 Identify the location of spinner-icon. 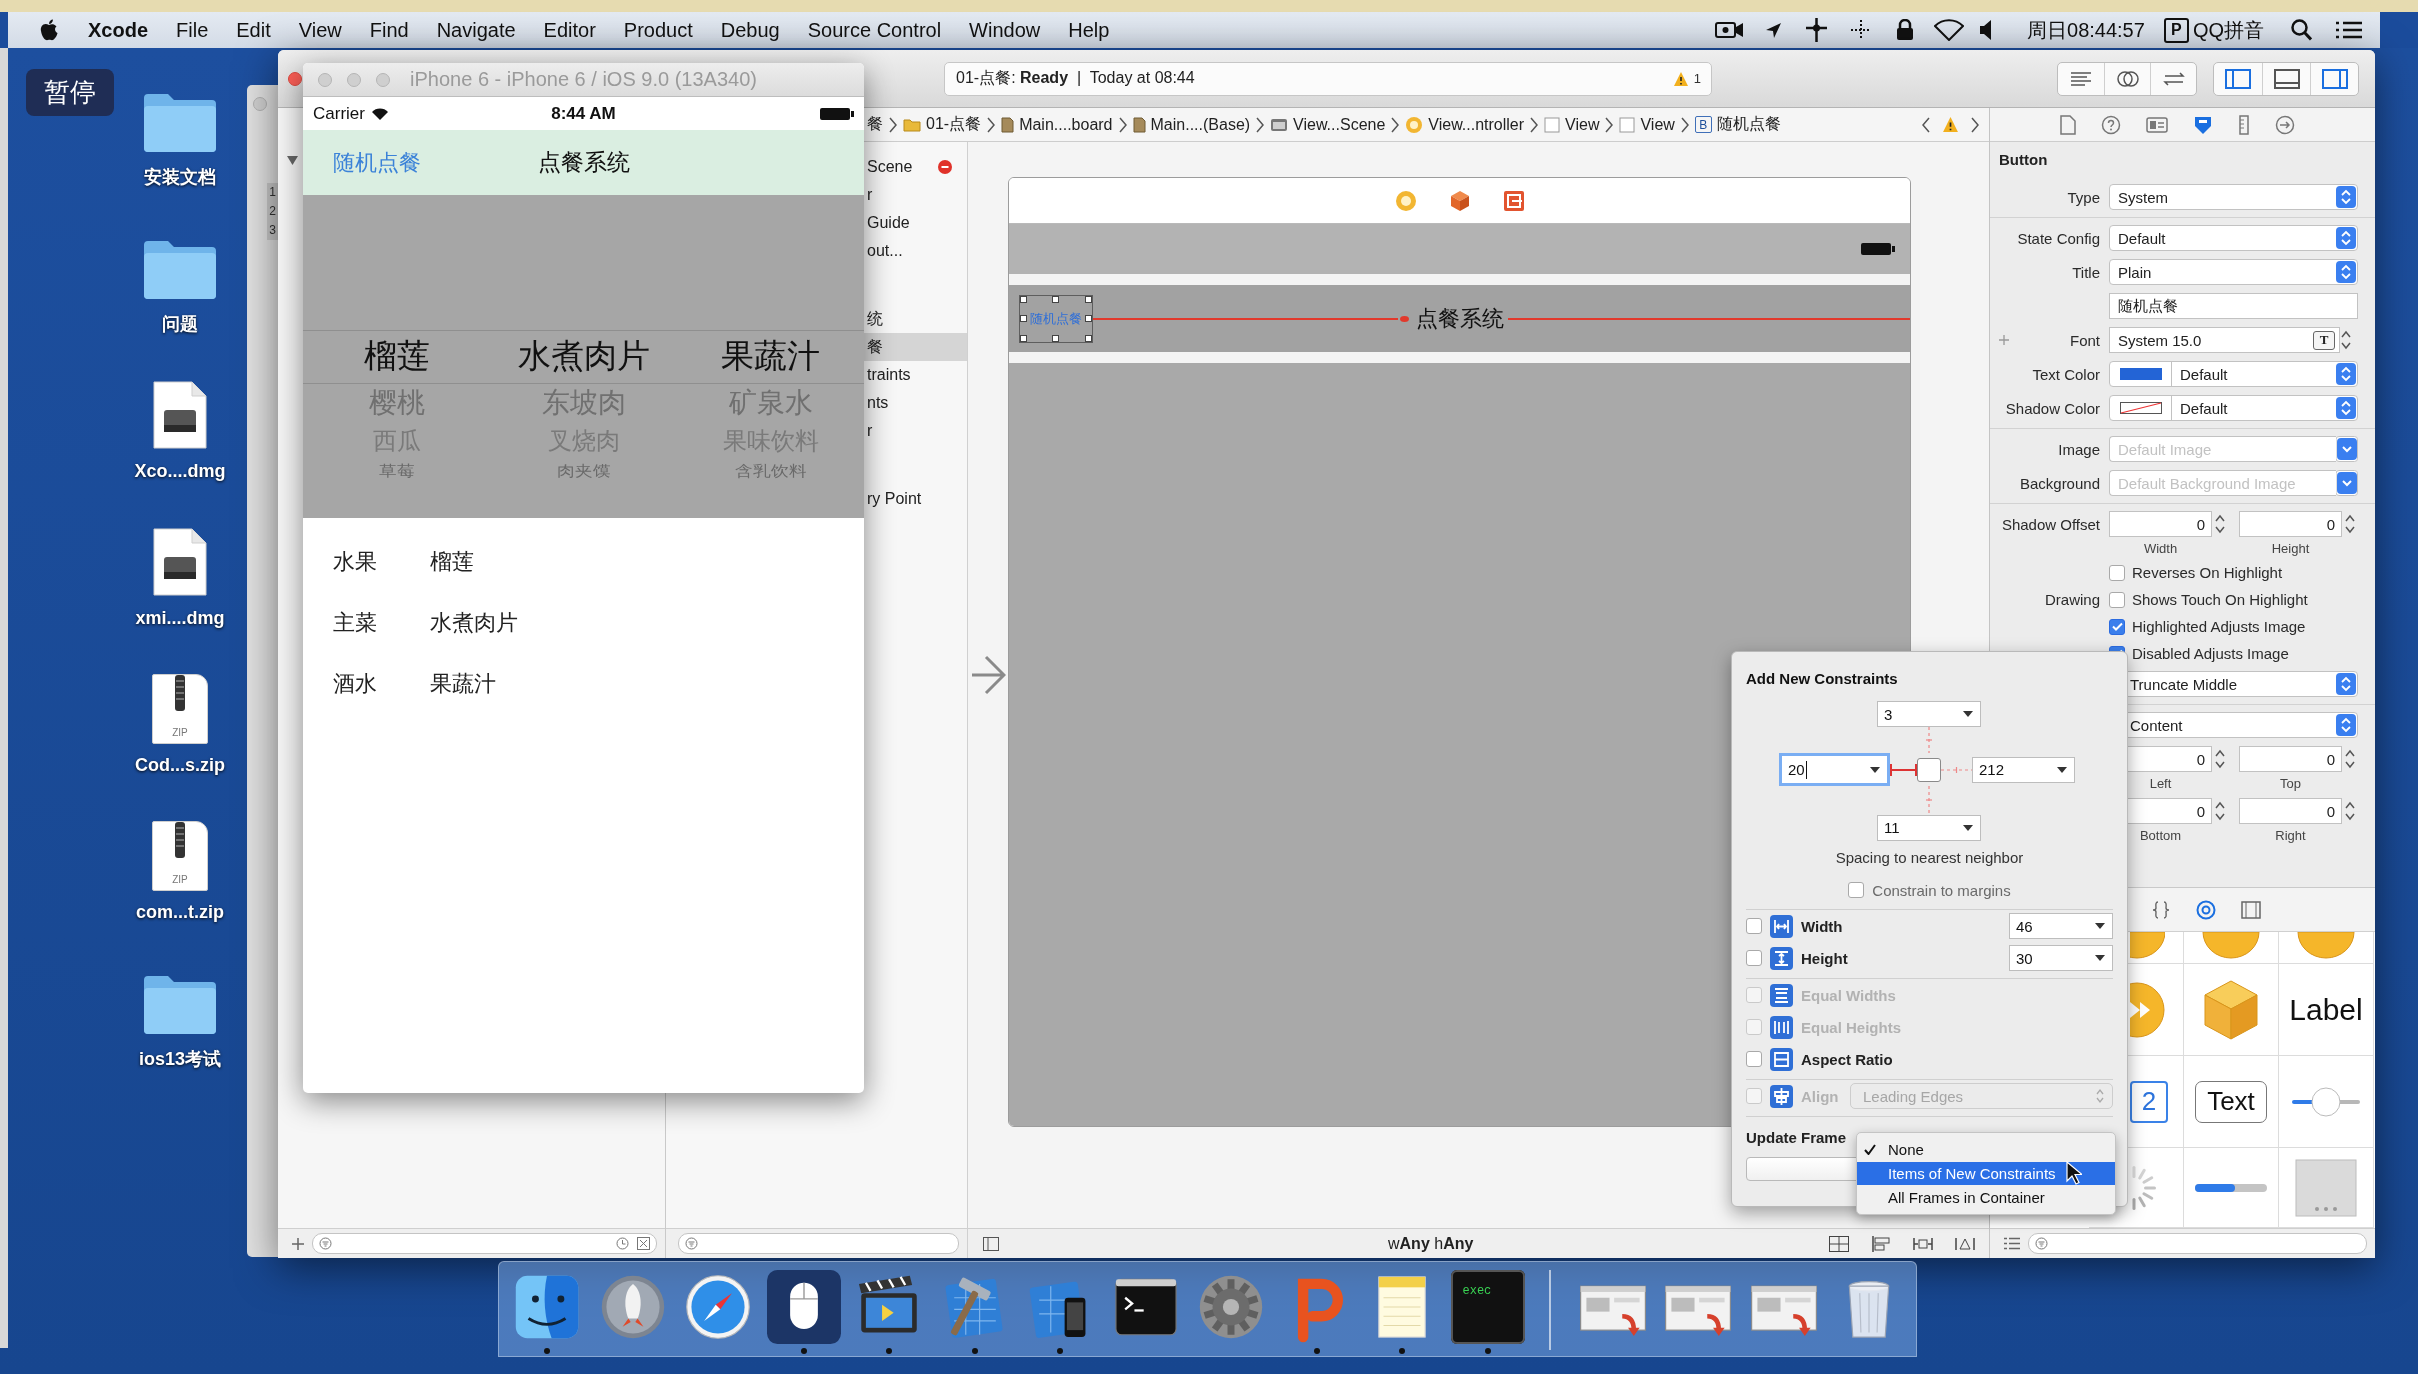
(2144, 1187).